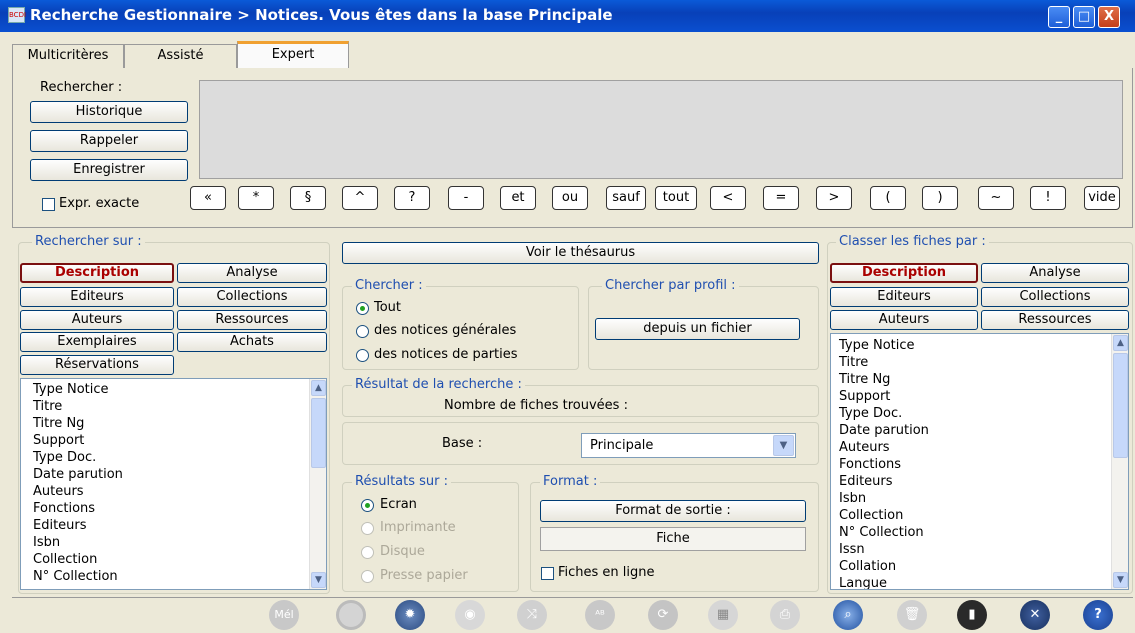  Describe the element at coordinates (570, 198) in the screenshot. I see `operator-ou-button: ou` at that location.